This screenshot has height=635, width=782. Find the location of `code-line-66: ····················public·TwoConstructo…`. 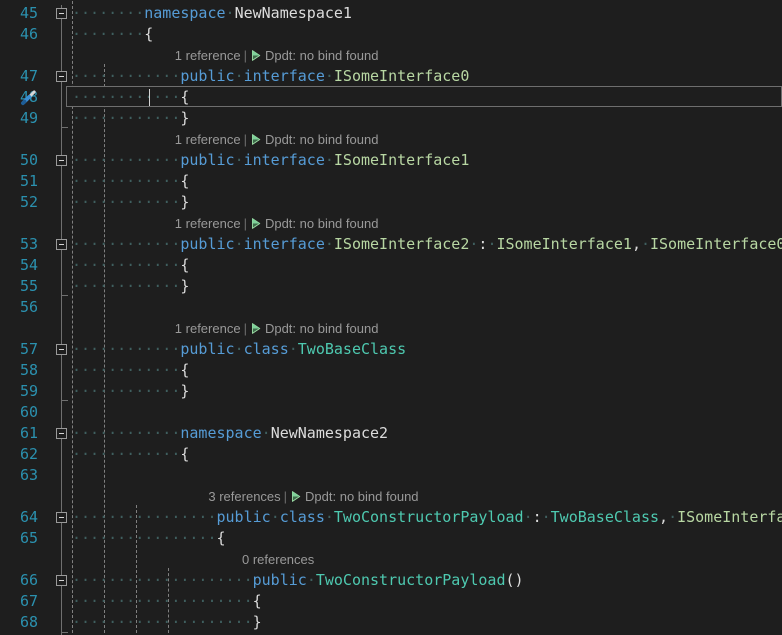

code-line-66: ····················public·TwoConstructo… is located at coordinates (298, 580).